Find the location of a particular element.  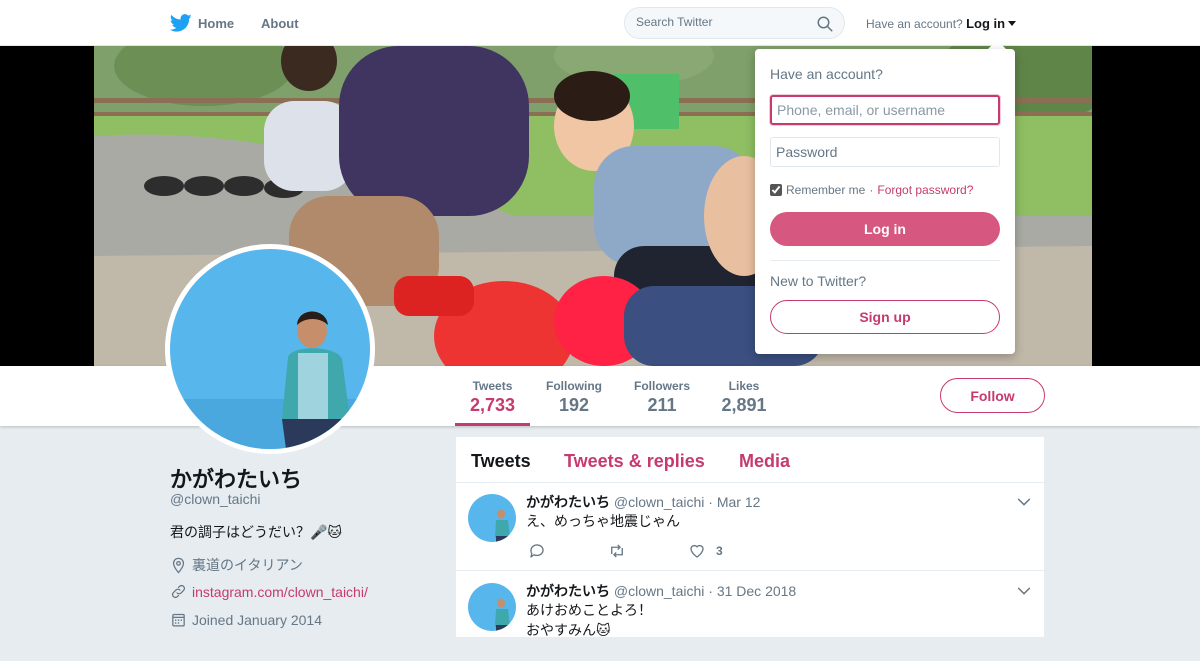

caret-down-icon is located at coordinates (1012, 23).